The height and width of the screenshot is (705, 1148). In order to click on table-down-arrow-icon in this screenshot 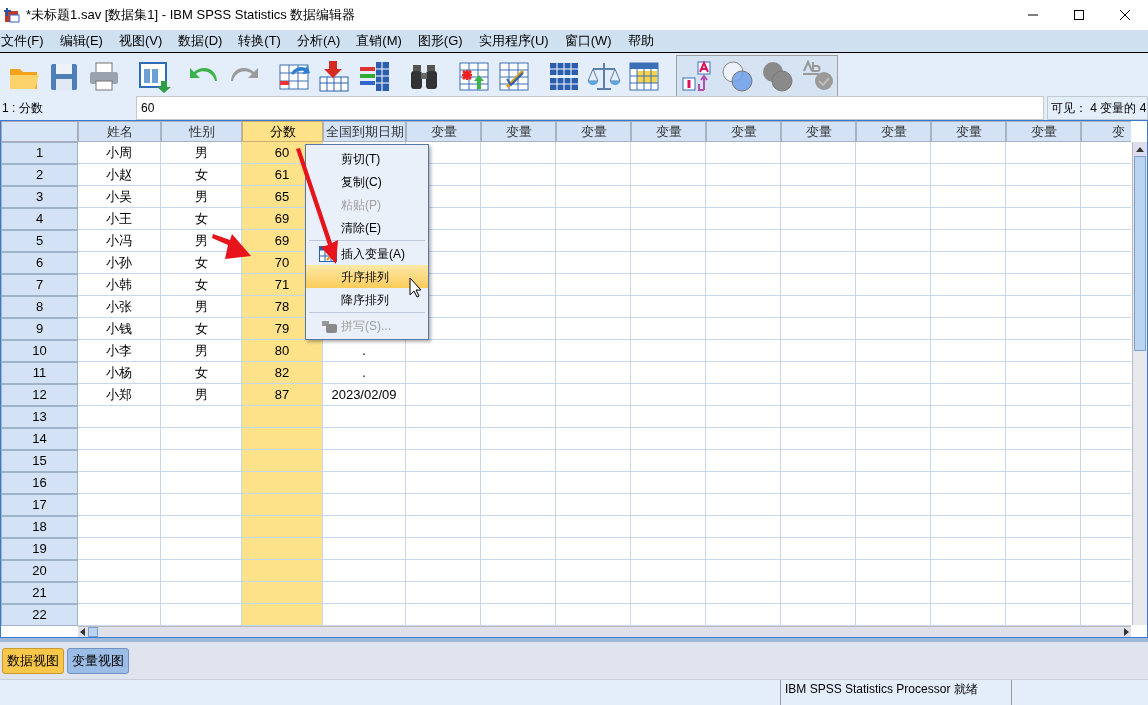, I will do `click(334, 75)`.